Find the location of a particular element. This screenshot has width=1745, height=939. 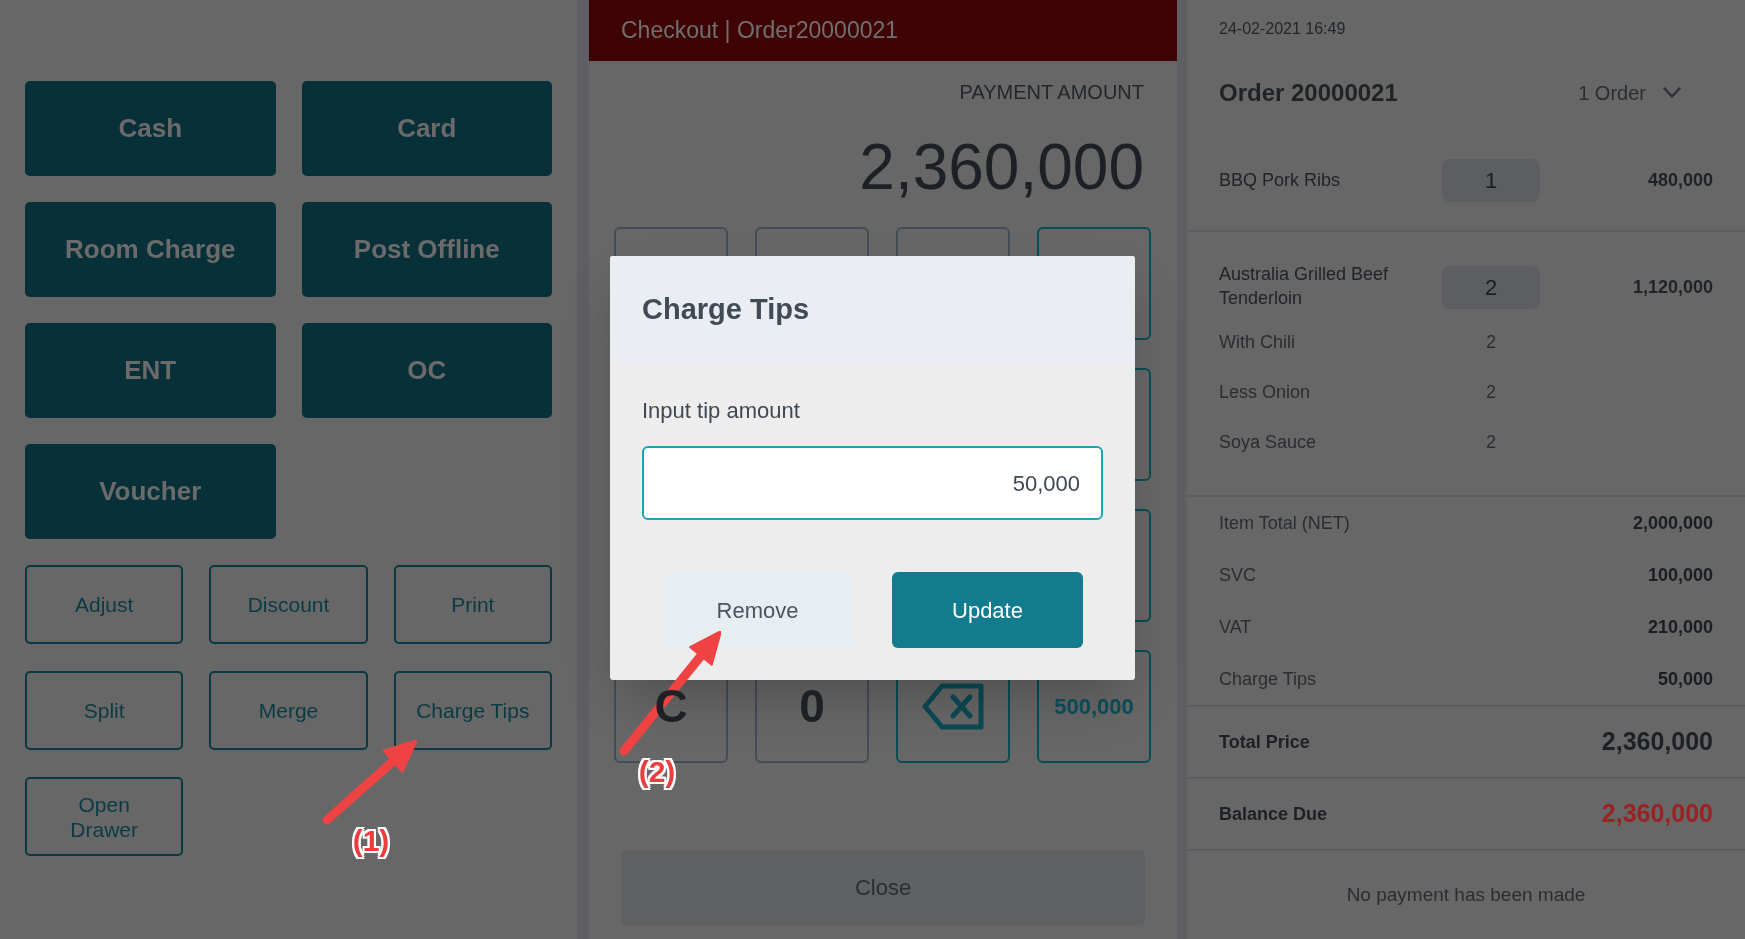

payment-method-button: Voucher is located at coordinates (150, 491).